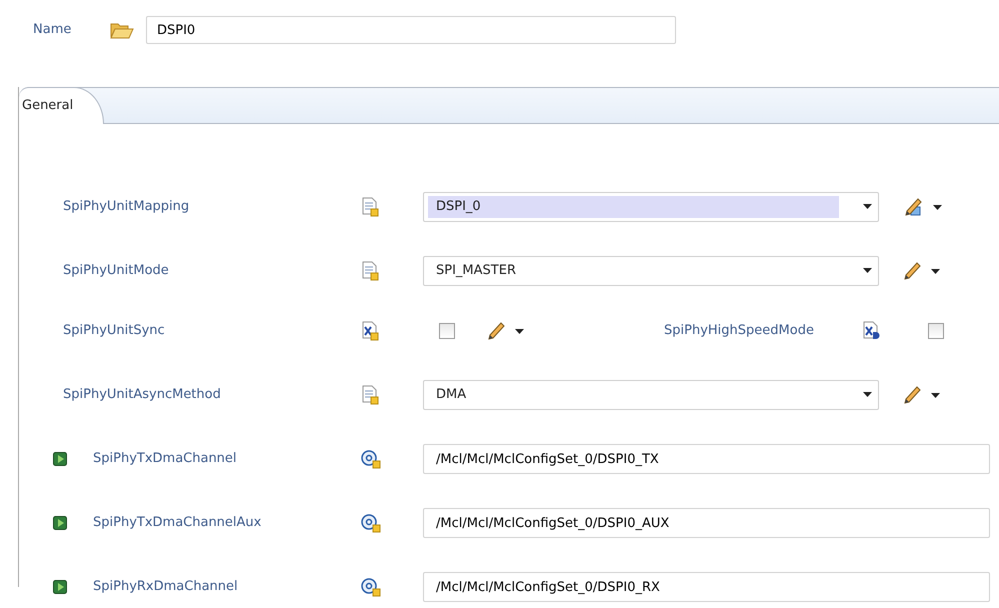 The height and width of the screenshot is (608, 999). Describe the element at coordinates (52, 30) in the screenshot. I see `name-label: Name` at that location.